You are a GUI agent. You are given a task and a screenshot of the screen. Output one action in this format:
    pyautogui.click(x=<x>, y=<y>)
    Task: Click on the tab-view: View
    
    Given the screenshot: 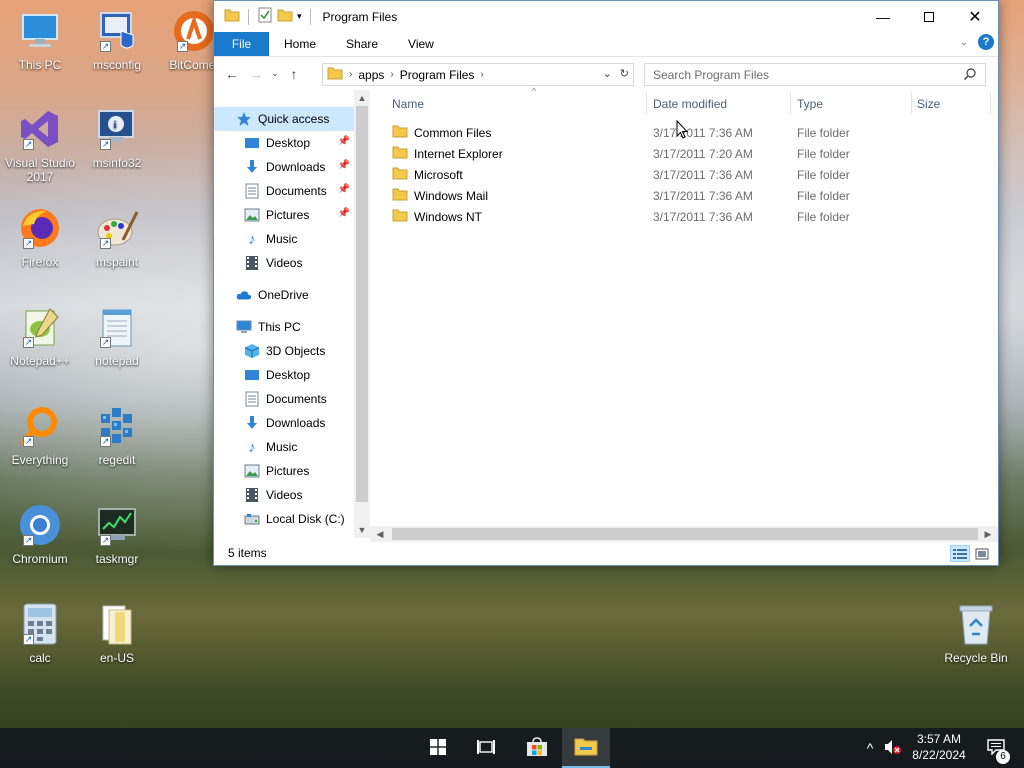 What is the action you would take?
    pyautogui.click(x=421, y=44)
    